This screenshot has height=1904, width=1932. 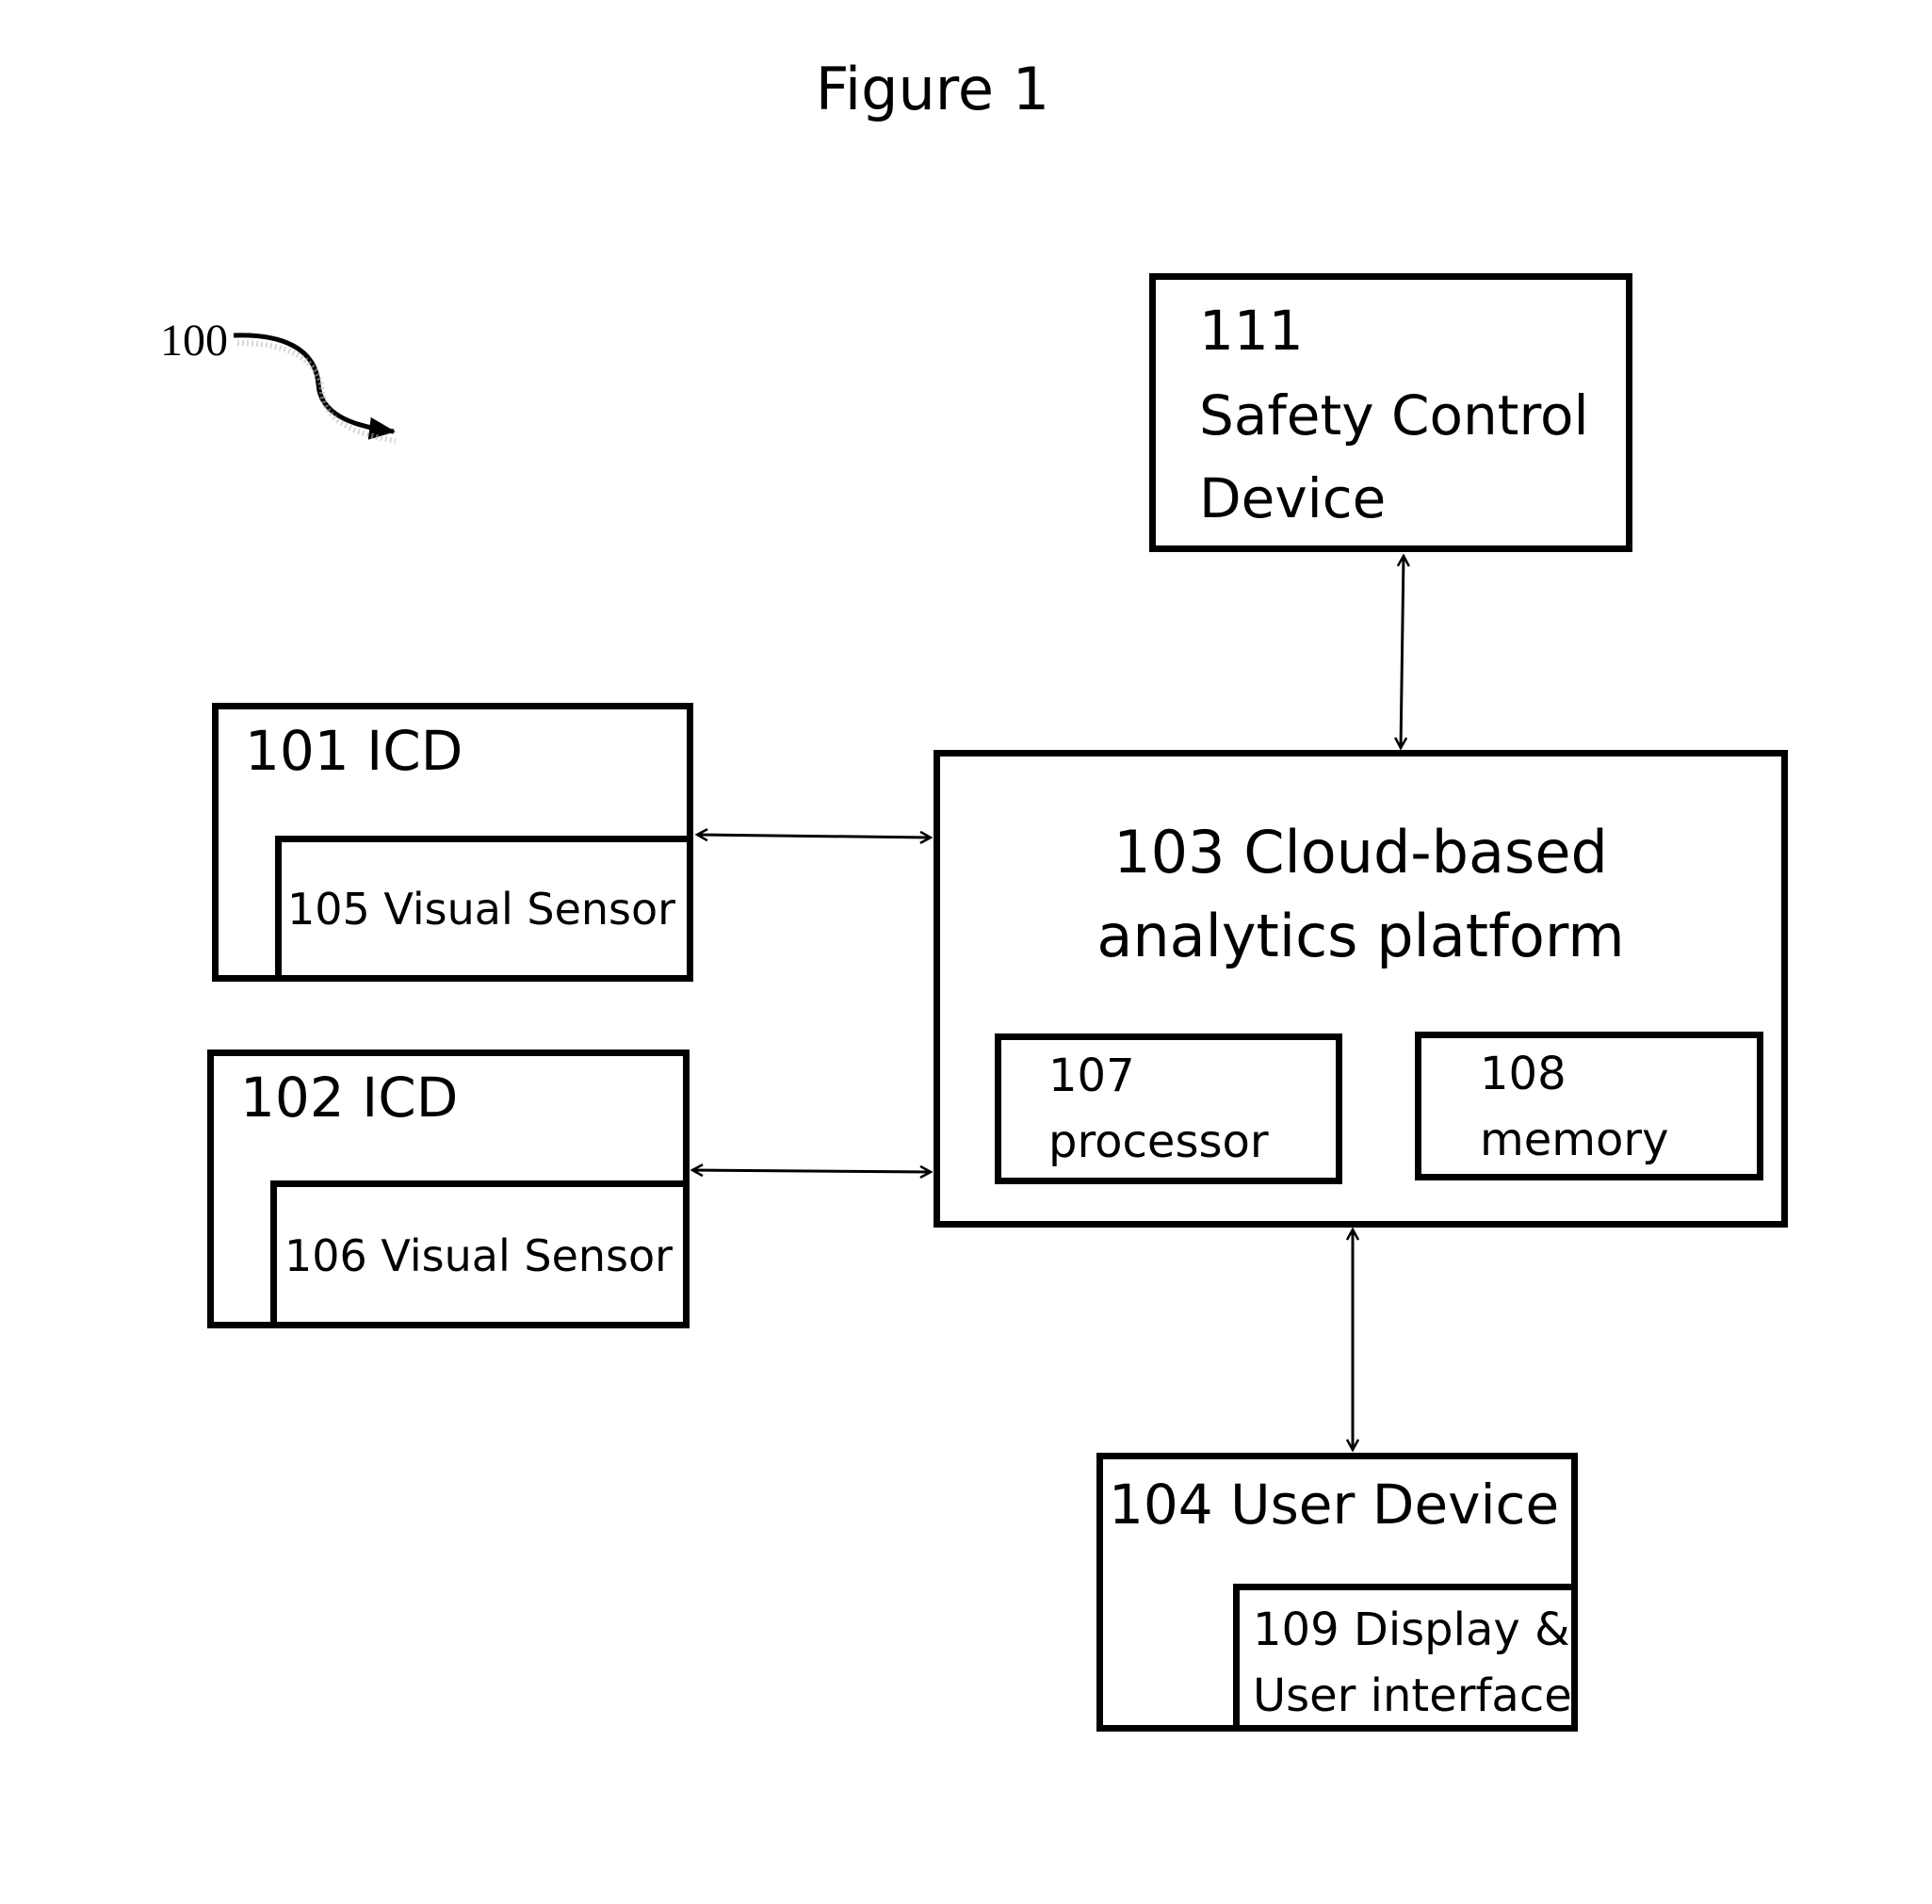 What do you see at coordinates (1293, 498) in the screenshot?
I see `safety-control-line2: Device` at bounding box center [1293, 498].